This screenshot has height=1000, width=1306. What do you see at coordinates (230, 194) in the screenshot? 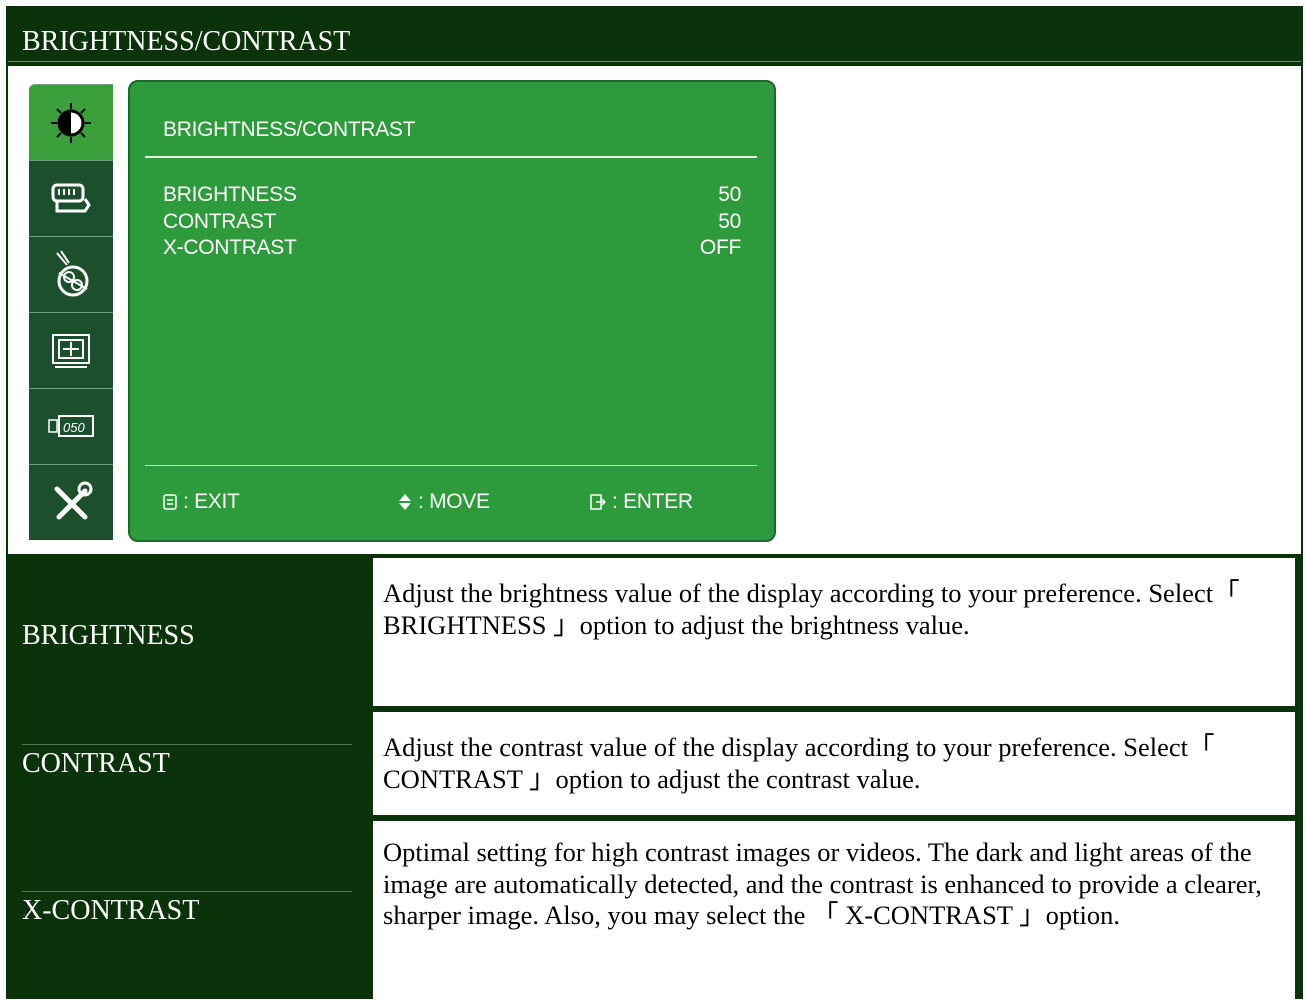
I see `osd-item-label: BRIGHTNESS` at bounding box center [230, 194].